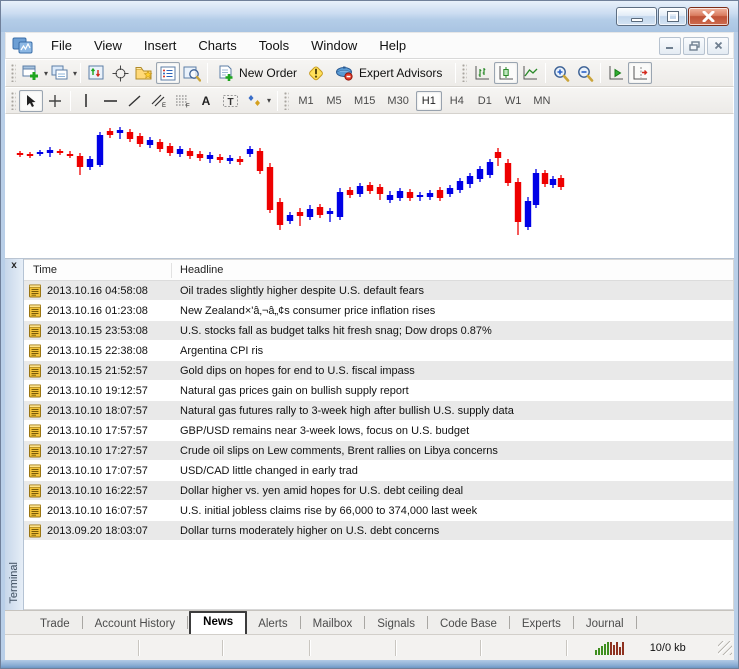  I want to click on text-tool-button: A, so click(206, 101).